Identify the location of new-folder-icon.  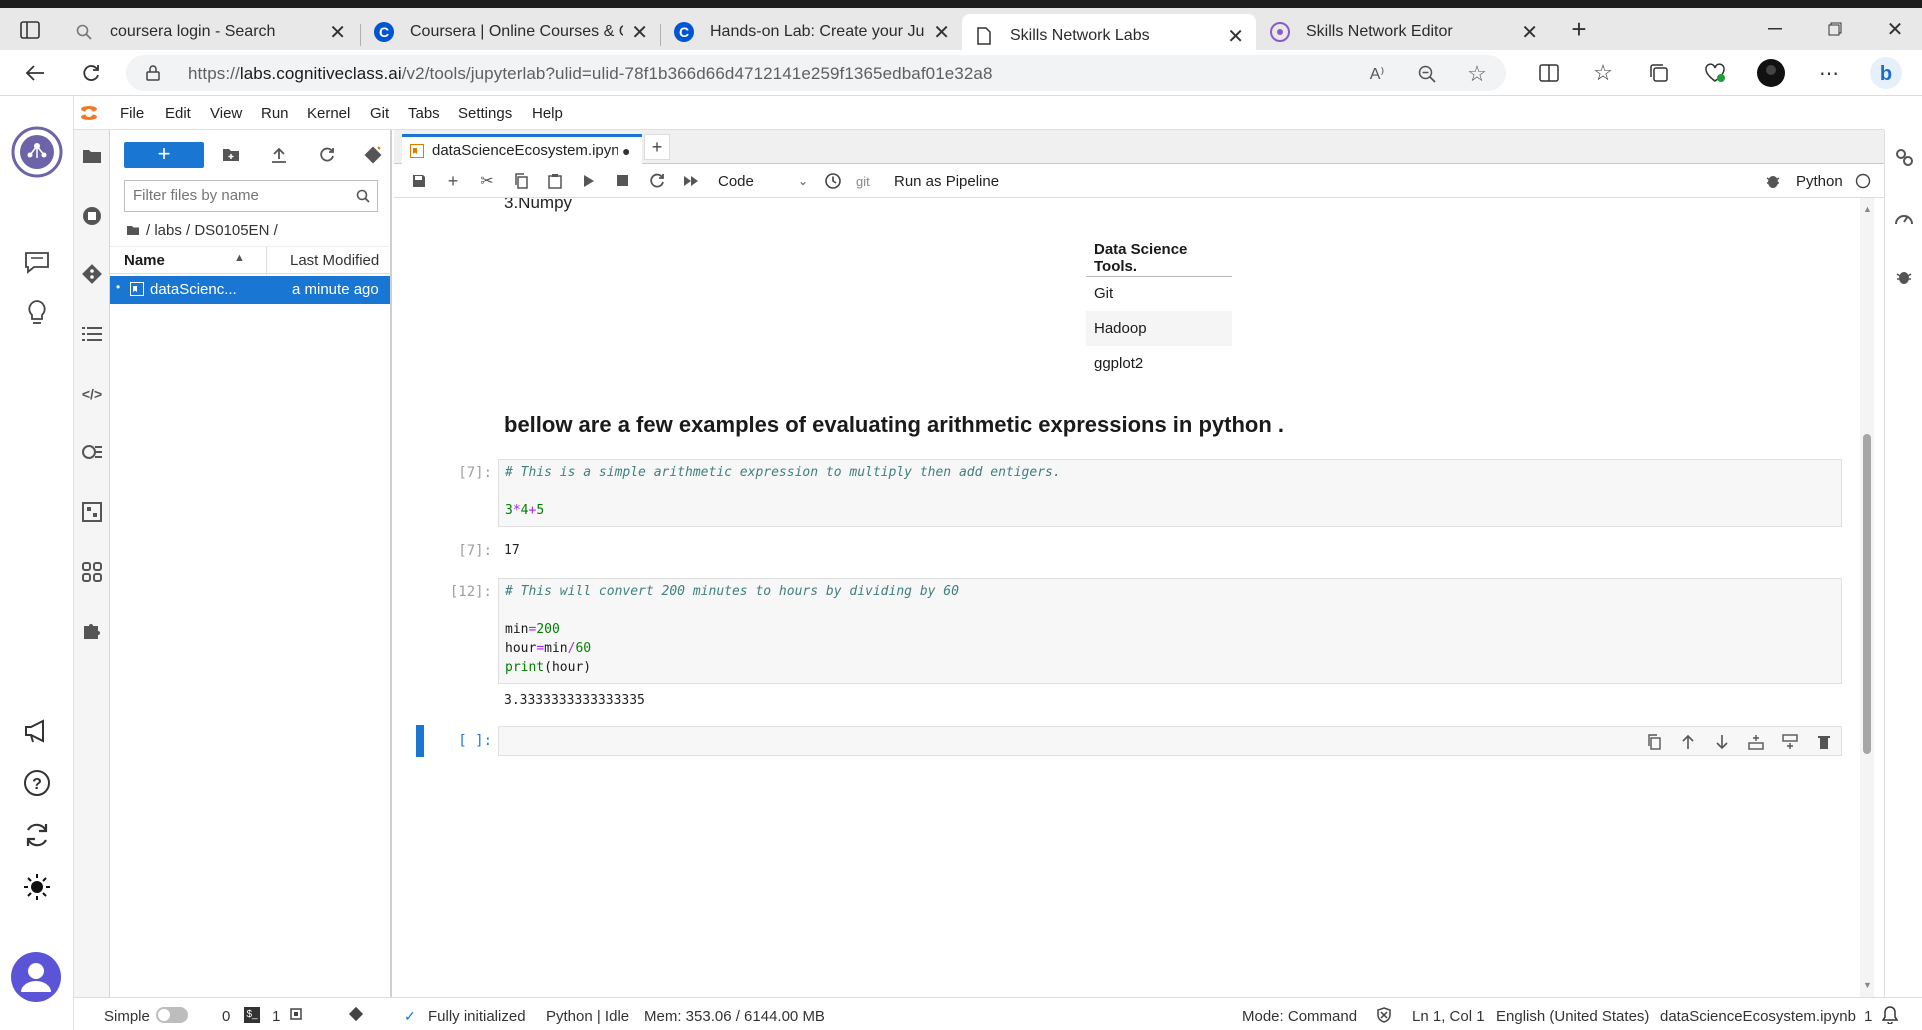
(231, 155).